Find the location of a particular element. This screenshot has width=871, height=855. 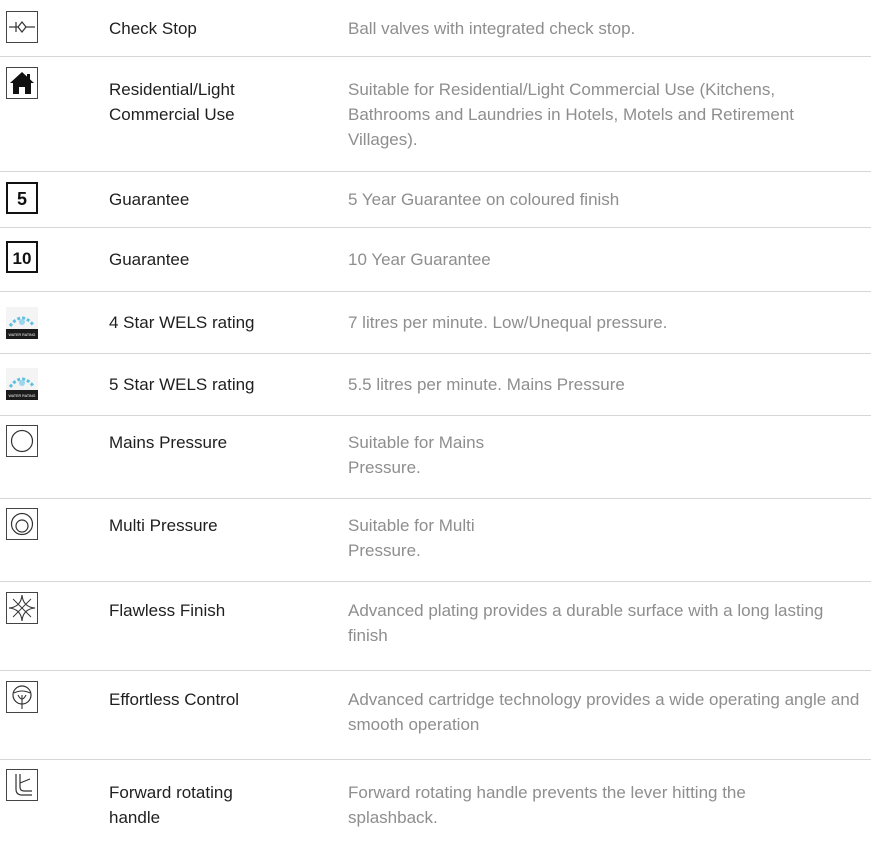

feature-name: Residential/Light Commercial Use is located at coordinates (172, 102).